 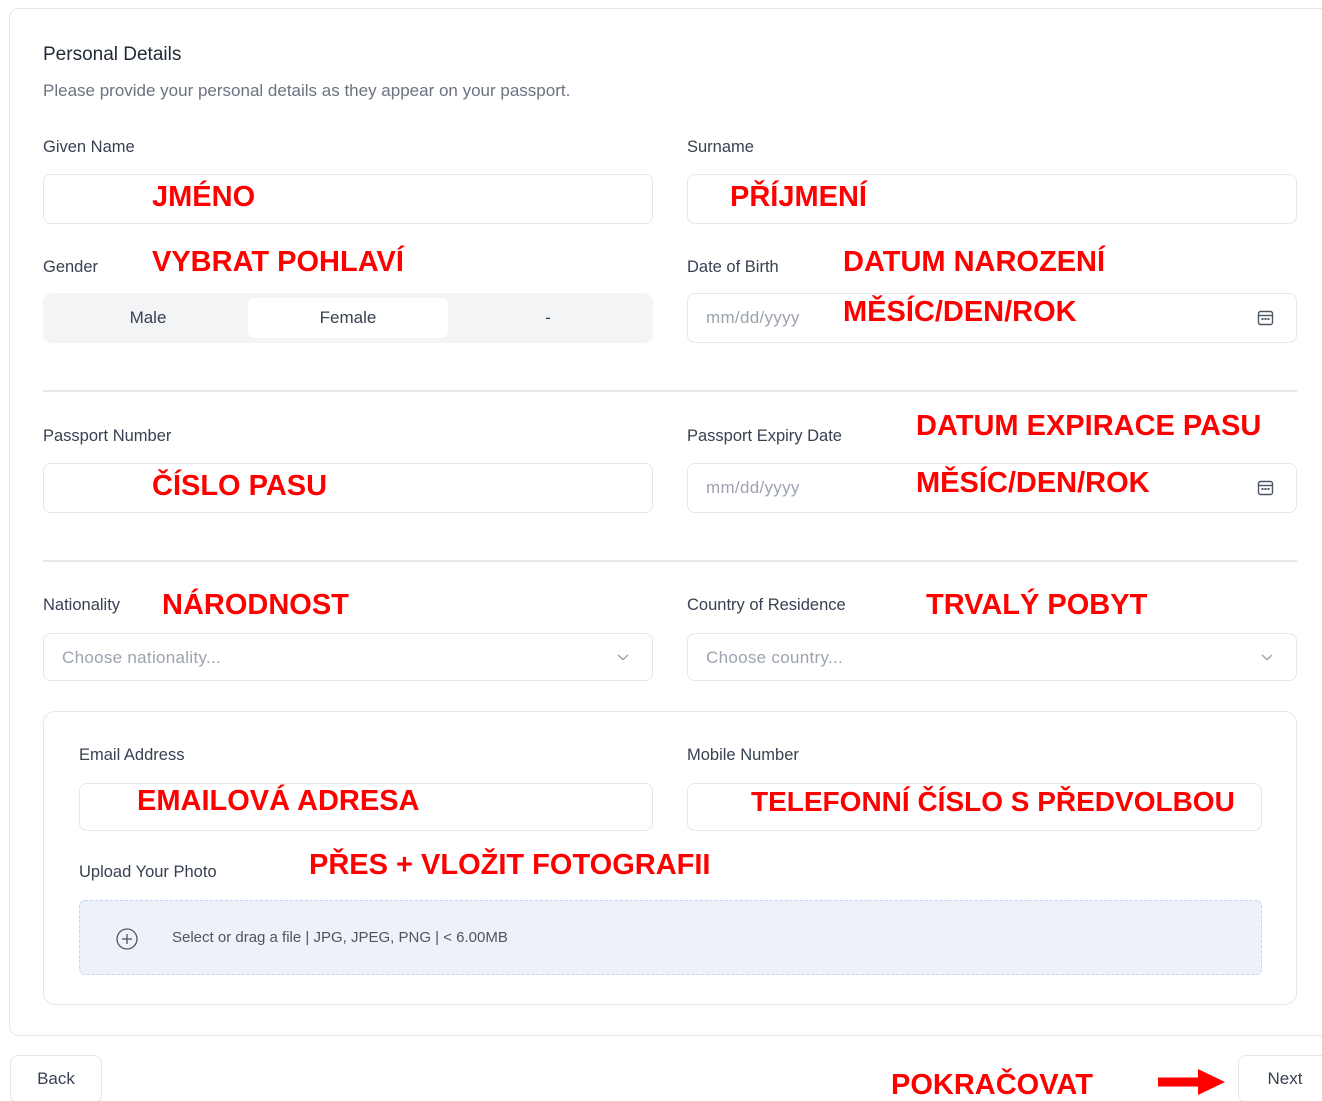 I want to click on annotation-photo: PŘES + VLOŽIT FOTOGRAFII, so click(x=510, y=865).